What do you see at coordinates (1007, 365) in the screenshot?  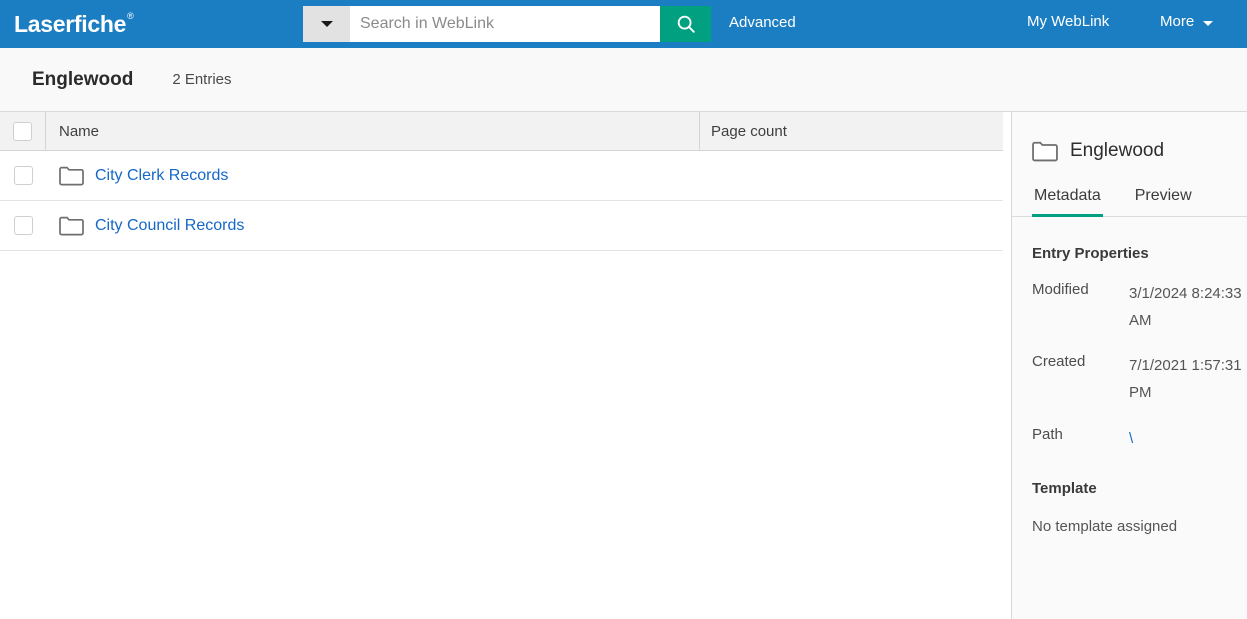 I see `panel-resize-handle` at bounding box center [1007, 365].